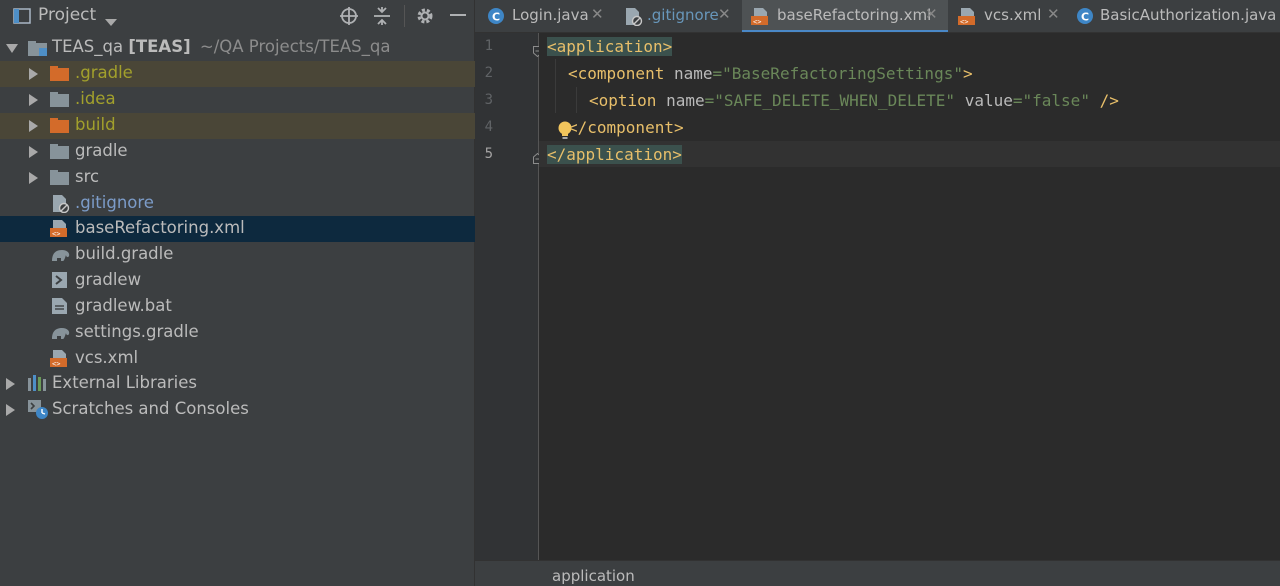  Describe the element at coordinates (60, 335) in the screenshot. I see `gradle-elephant-icon` at that location.